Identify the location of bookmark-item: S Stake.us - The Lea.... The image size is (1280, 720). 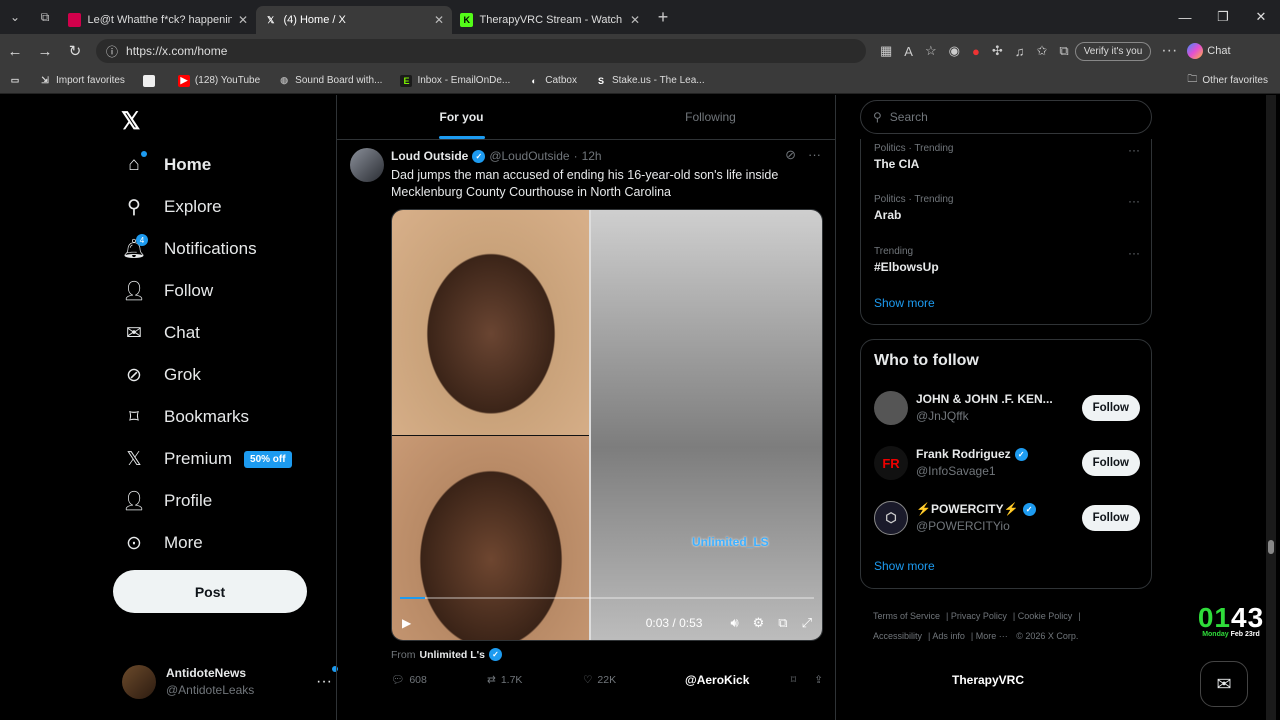
(650, 81).